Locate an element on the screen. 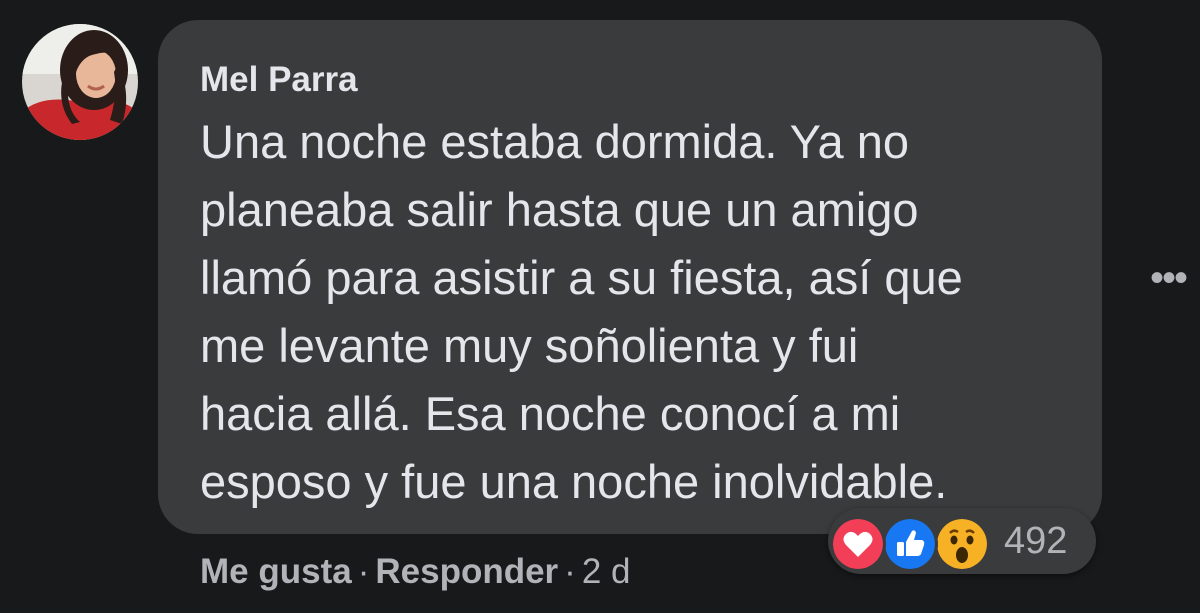 The image size is (1200, 613). wow-icon is located at coordinates (962, 544).